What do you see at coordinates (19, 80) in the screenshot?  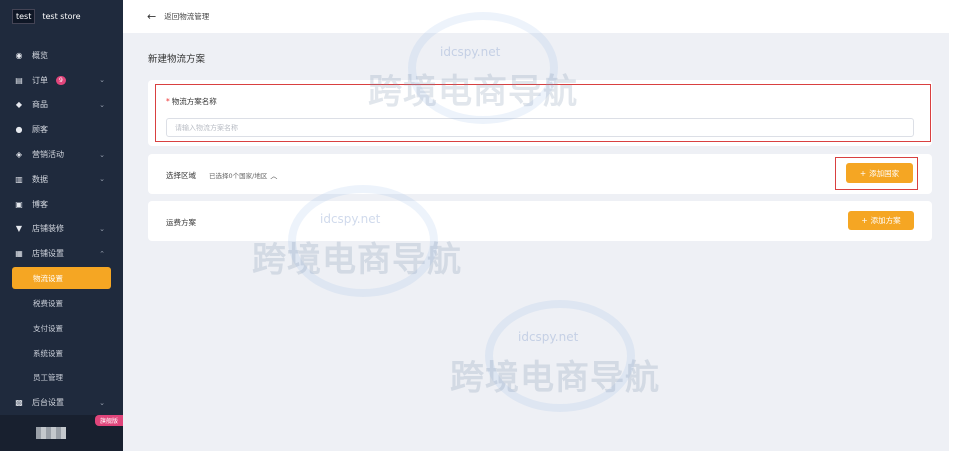 I see `order-icon: ▤` at bounding box center [19, 80].